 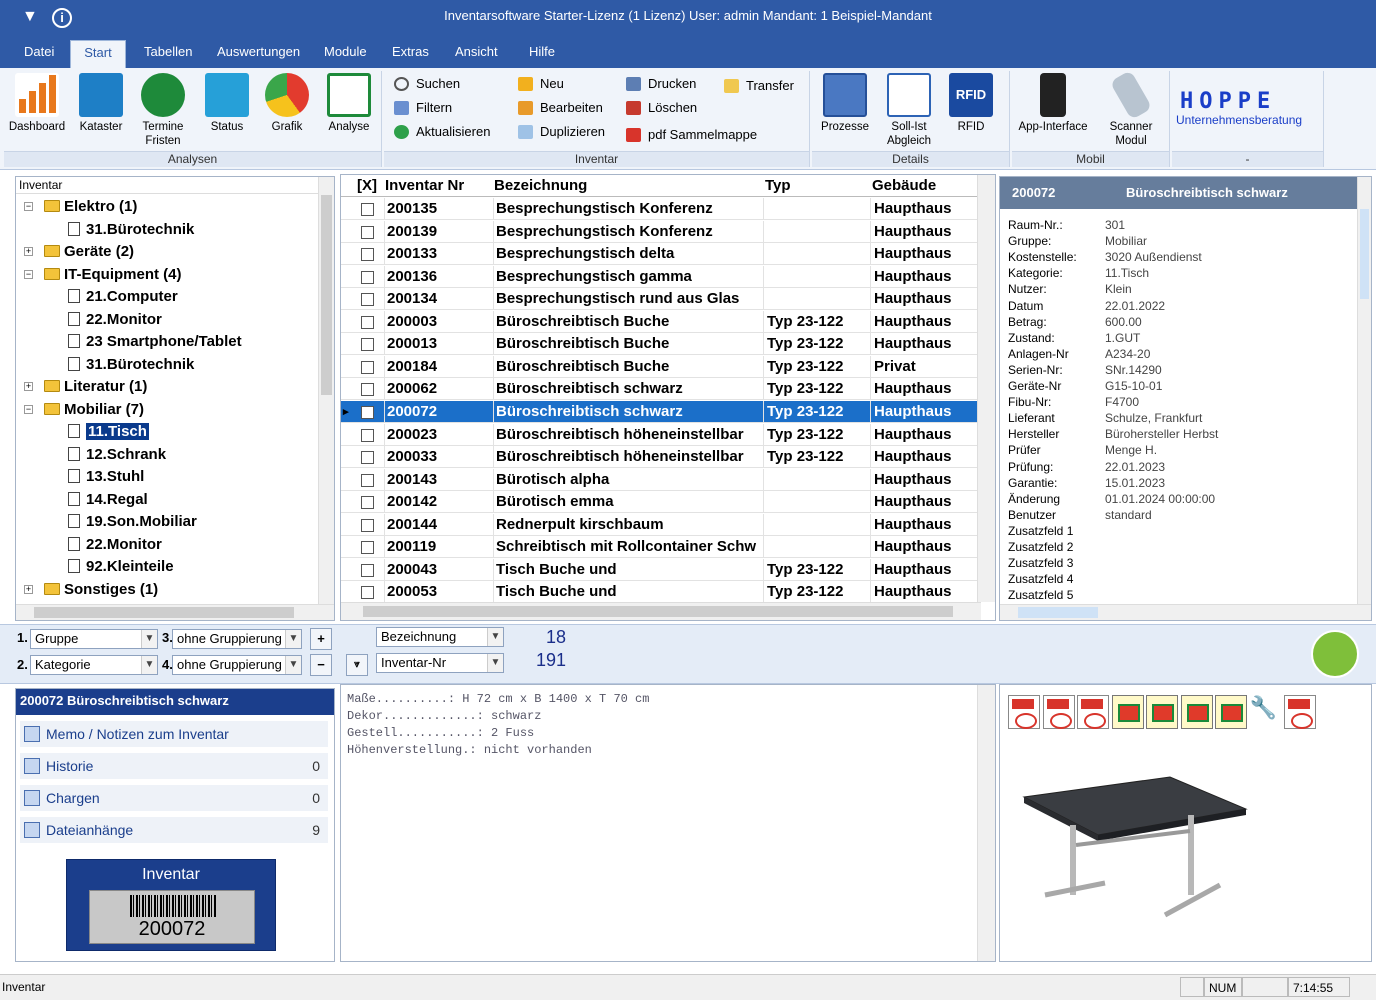 What do you see at coordinates (659, 502) in the screenshot?
I see `table-row: 200142 Bürotisch emma Haupthaus` at bounding box center [659, 502].